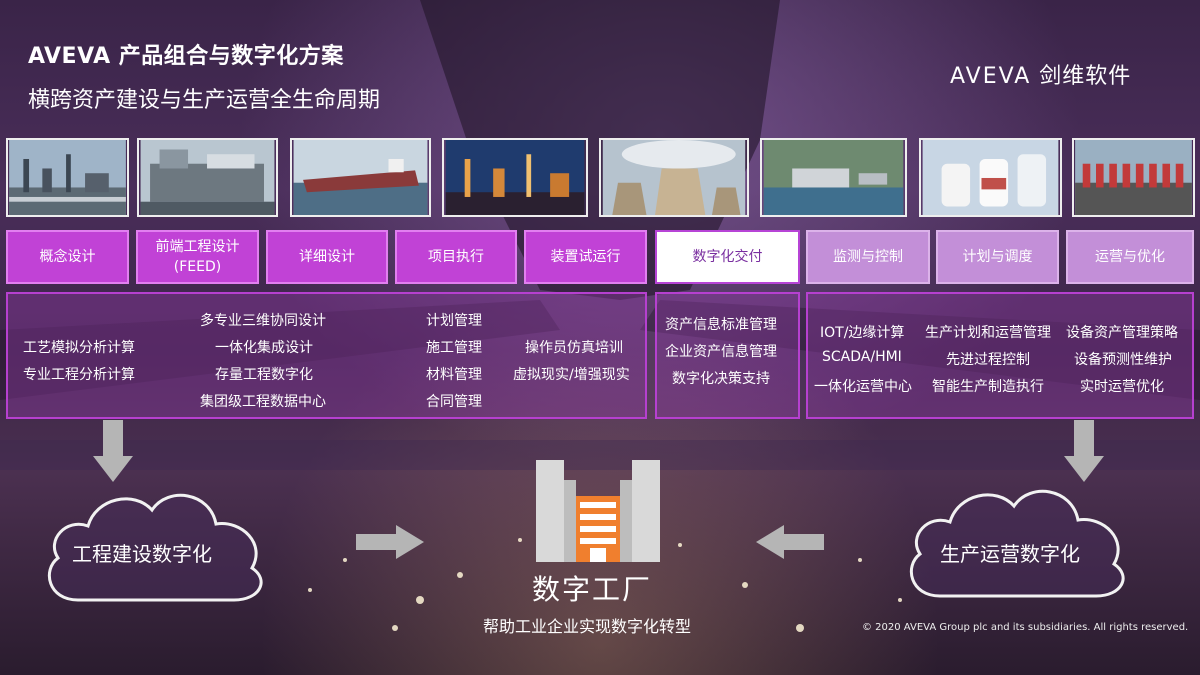 The width and height of the screenshot is (1200, 675). What do you see at coordinates (990, 177) in the screenshot?
I see `photo-medical-bottles` at bounding box center [990, 177].